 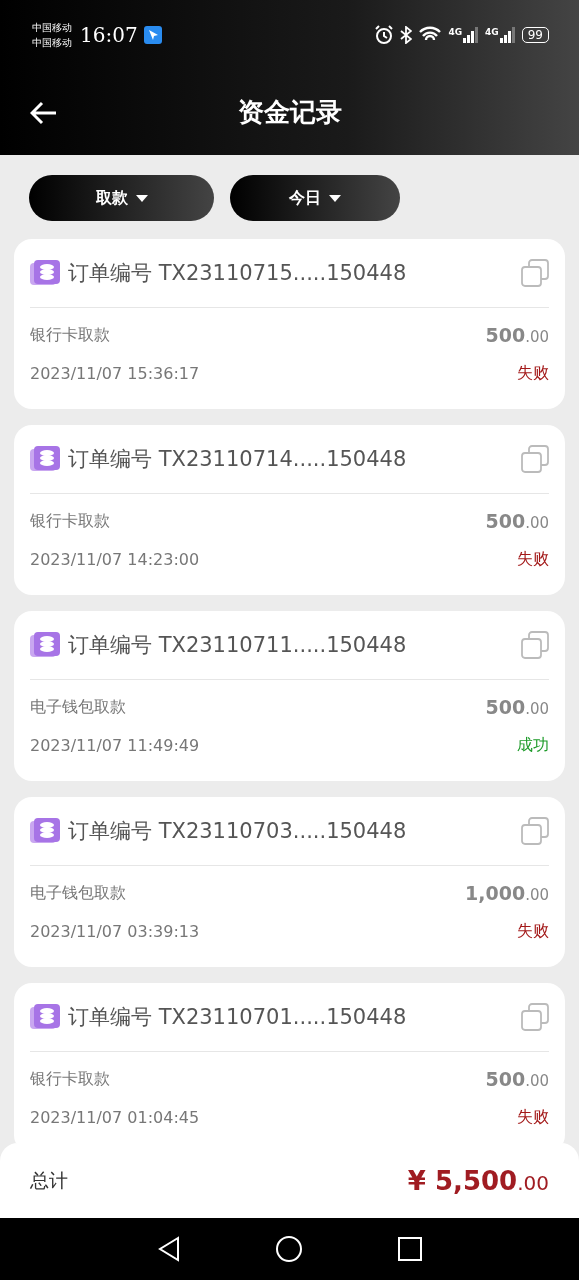 What do you see at coordinates (238, 1017) in the screenshot?
I see `order-number: 订单编号 TX23110701.....150448` at bounding box center [238, 1017].